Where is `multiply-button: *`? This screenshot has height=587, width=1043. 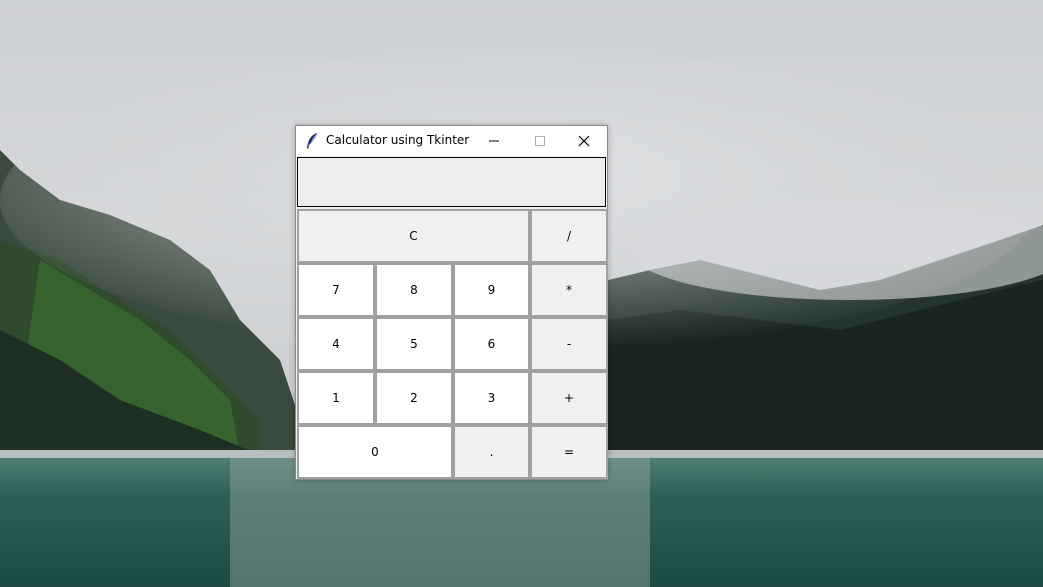
multiply-button: * is located at coordinates (569, 290).